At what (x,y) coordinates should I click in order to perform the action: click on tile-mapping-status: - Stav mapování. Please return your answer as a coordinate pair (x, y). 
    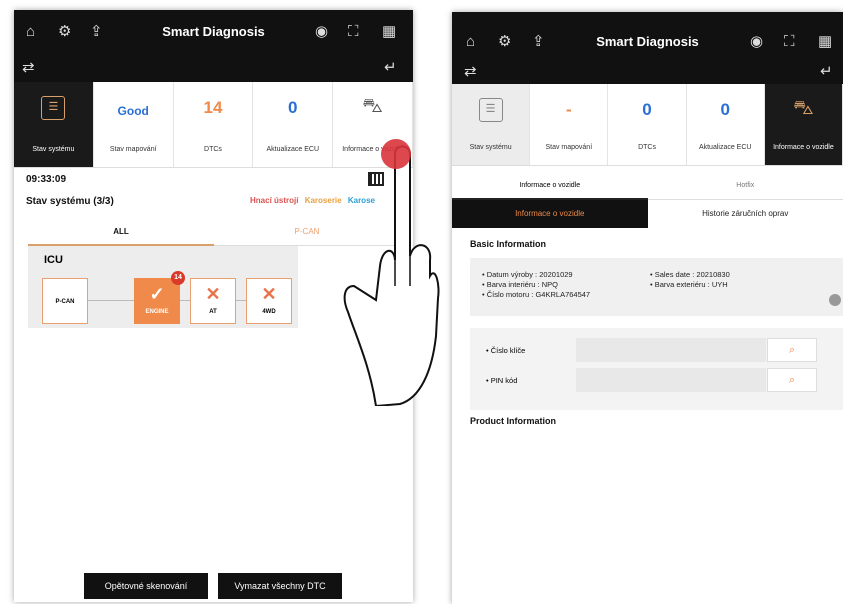
    Looking at the image, I should click on (569, 124).